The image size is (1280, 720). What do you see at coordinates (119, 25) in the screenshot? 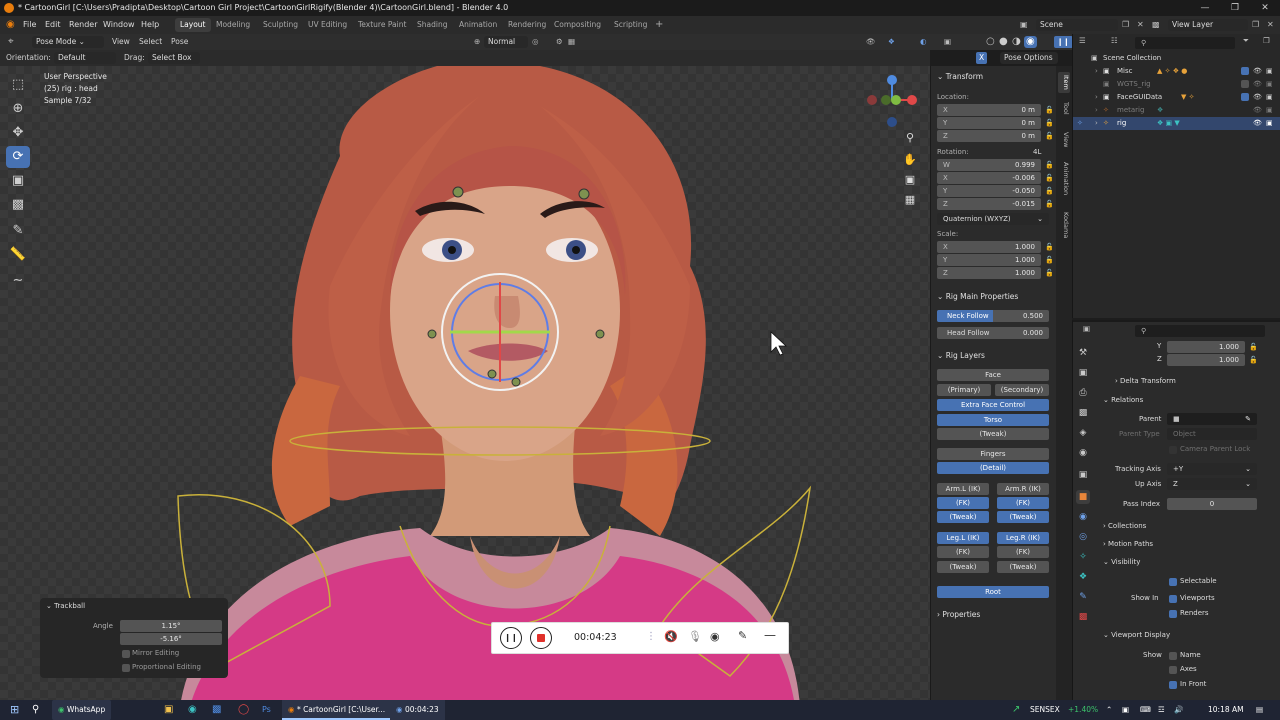
I see `menu-window: Window` at bounding box center [119, 25].